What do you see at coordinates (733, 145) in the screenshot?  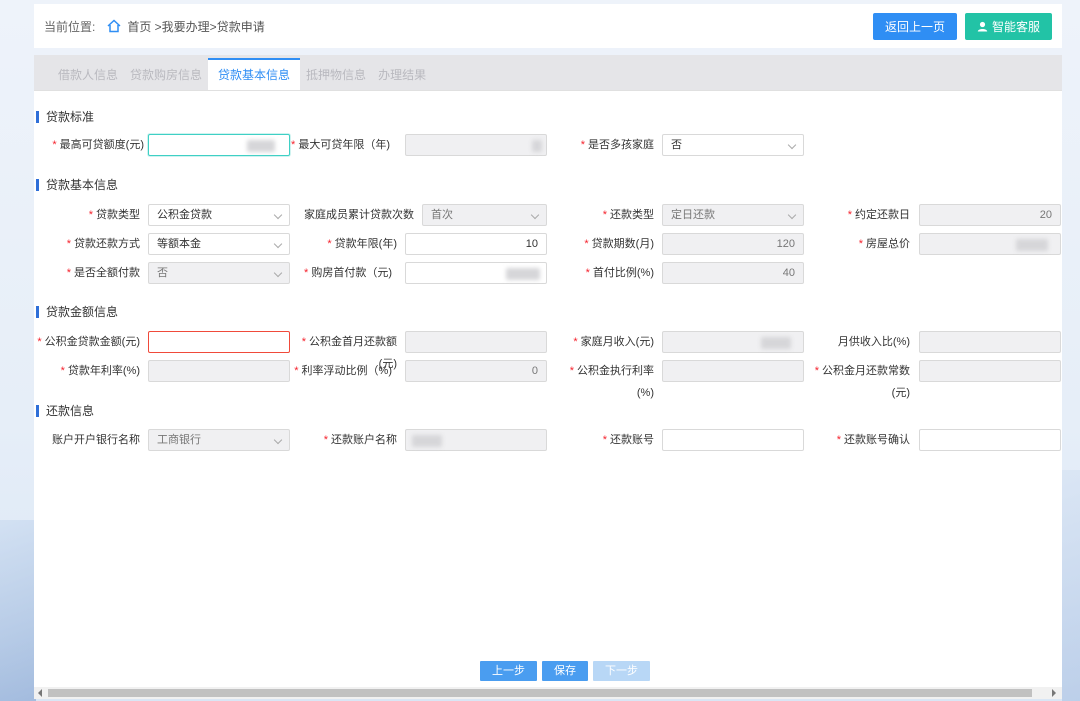 I see `multi-child-select: 否` at bounding box center [733, 145].